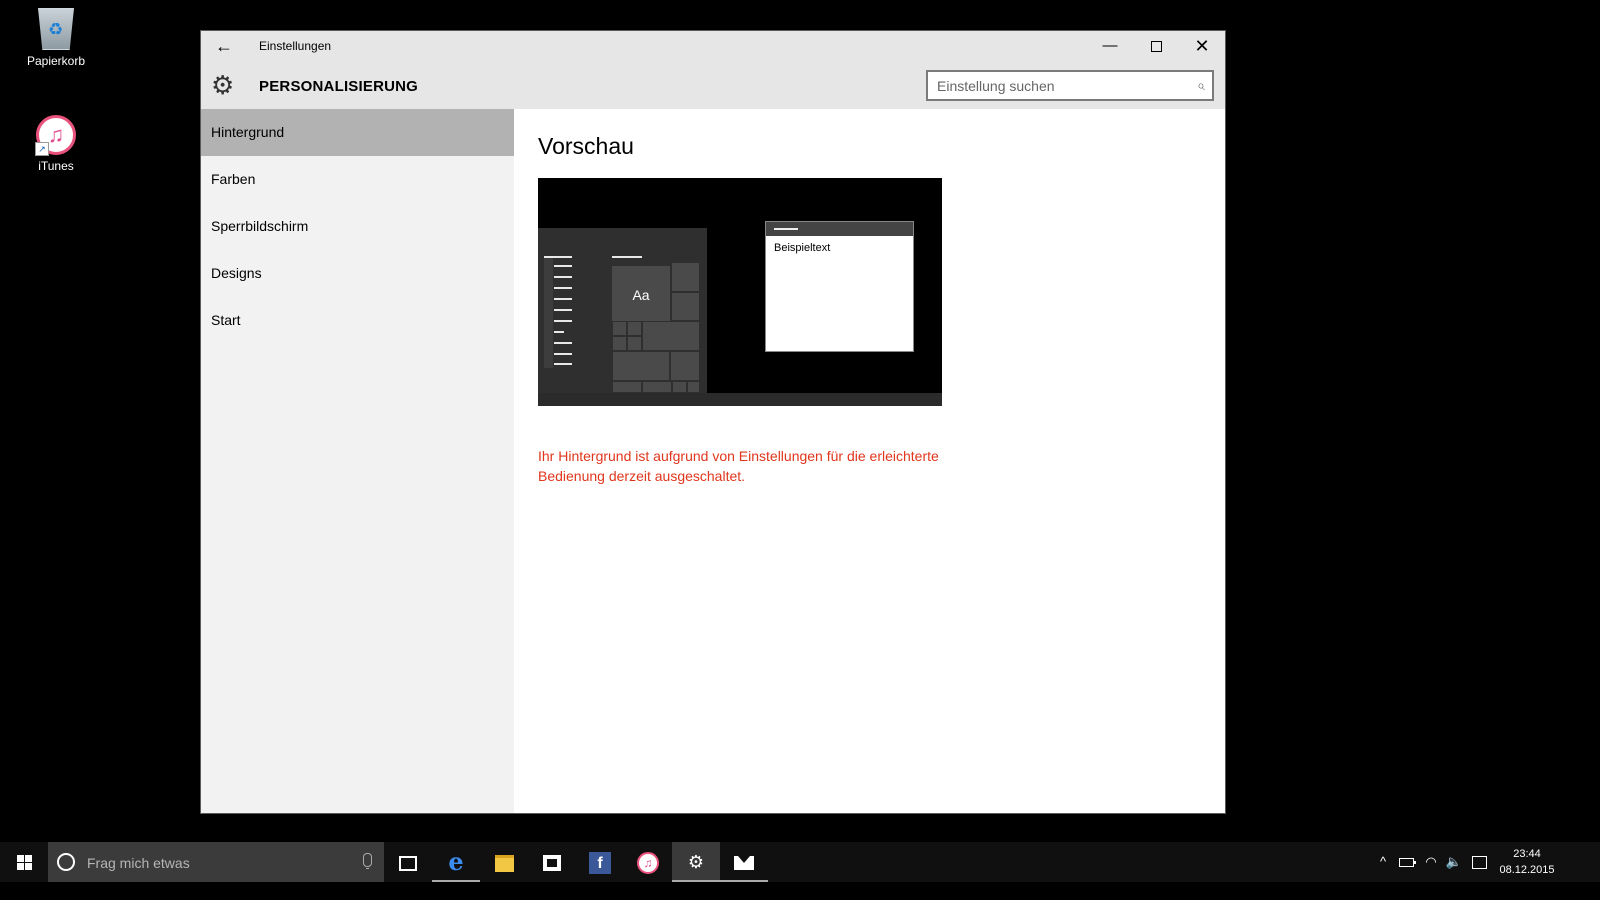 This screenshot has width=1600, height=900. I want to click on network-button: ◠, so click(1431, 862).